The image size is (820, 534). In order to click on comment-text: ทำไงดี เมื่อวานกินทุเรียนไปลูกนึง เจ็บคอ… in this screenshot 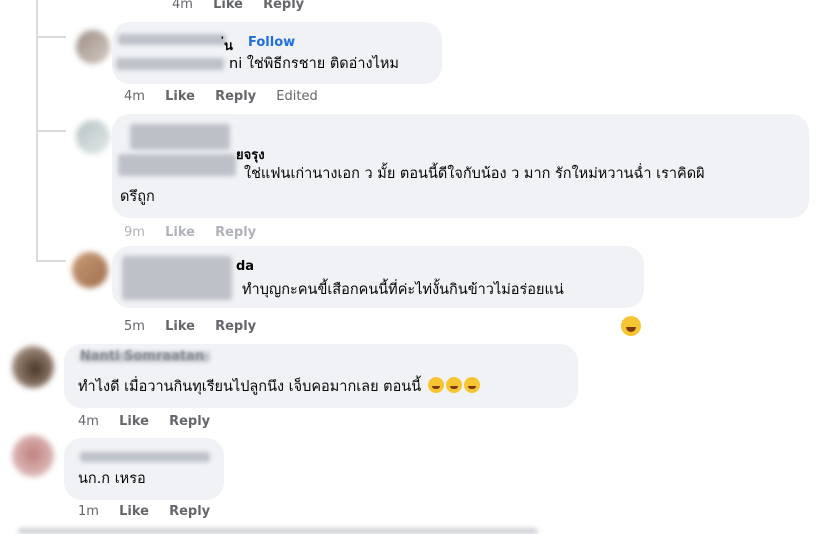, I will do `click(279, 387)`.